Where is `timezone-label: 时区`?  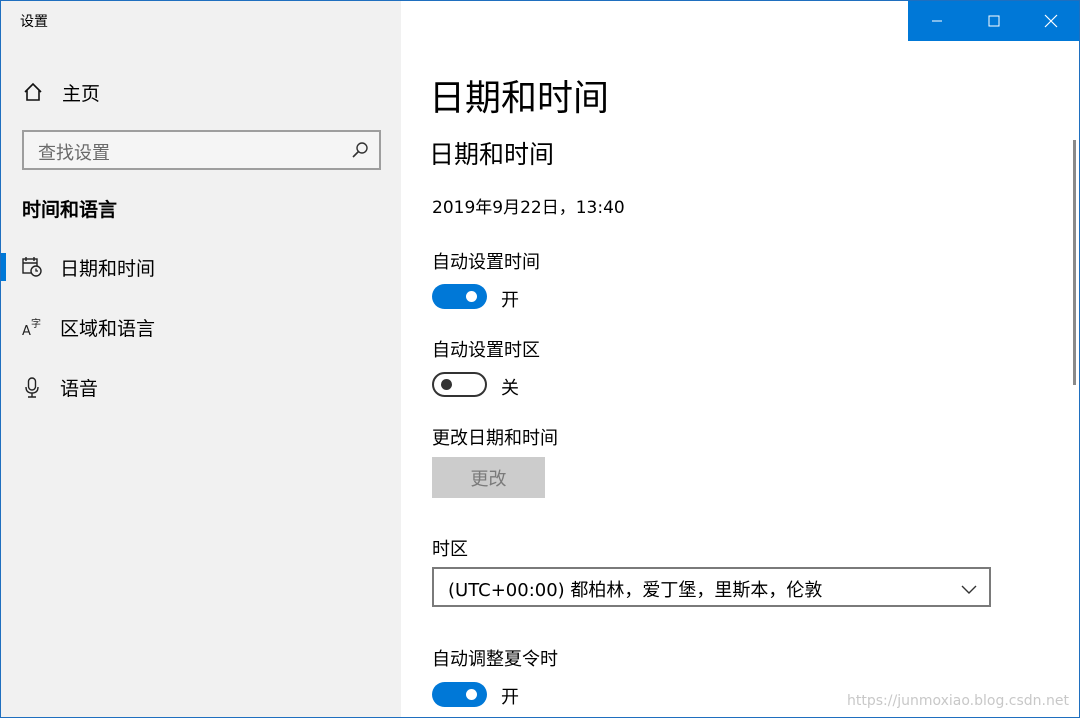 timezone-label: 时区 is located at coordinates (450, 549).